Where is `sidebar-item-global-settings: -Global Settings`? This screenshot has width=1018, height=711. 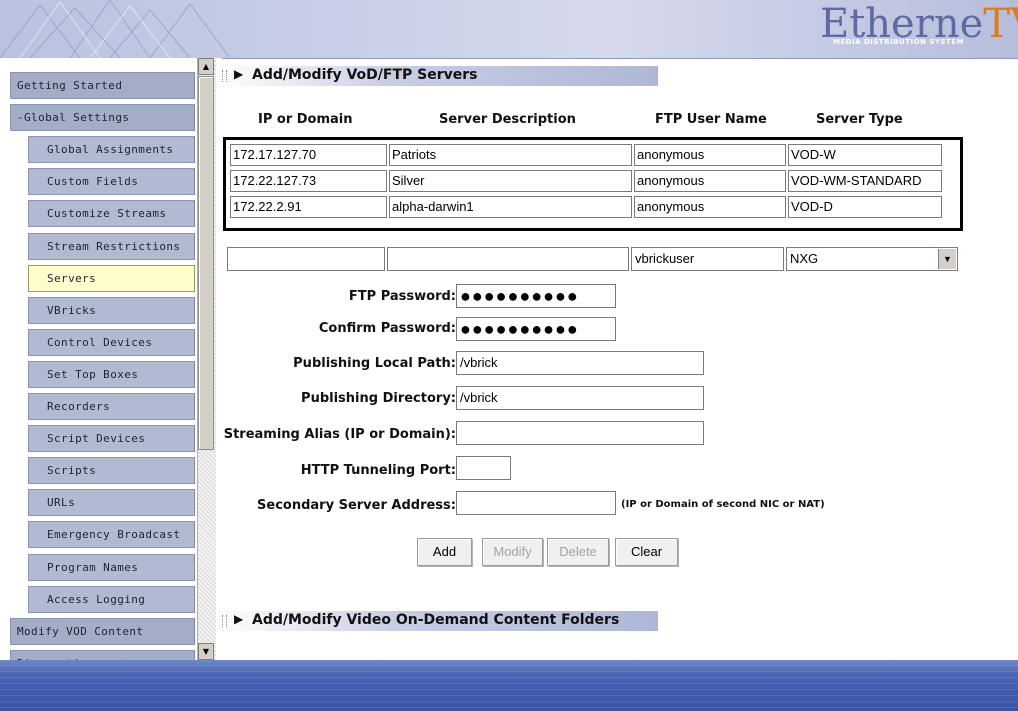 sidebar-item-global-settings: -Global Settings is located at coordinates (102, 117).